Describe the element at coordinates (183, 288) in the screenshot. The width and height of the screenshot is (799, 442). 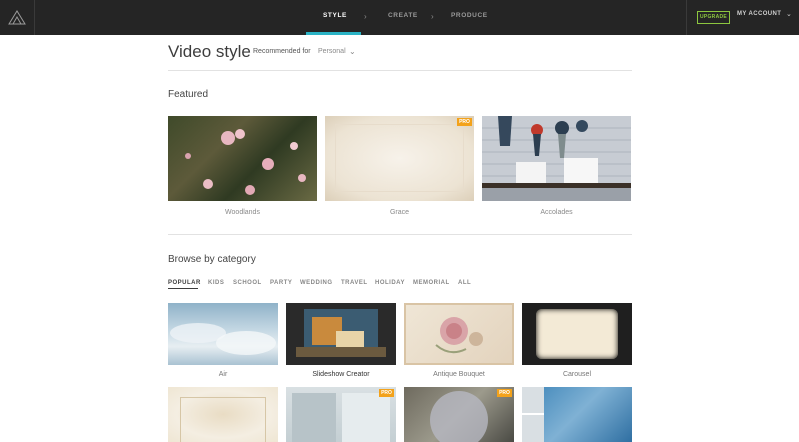
I see `active-category-indicator` at that location.